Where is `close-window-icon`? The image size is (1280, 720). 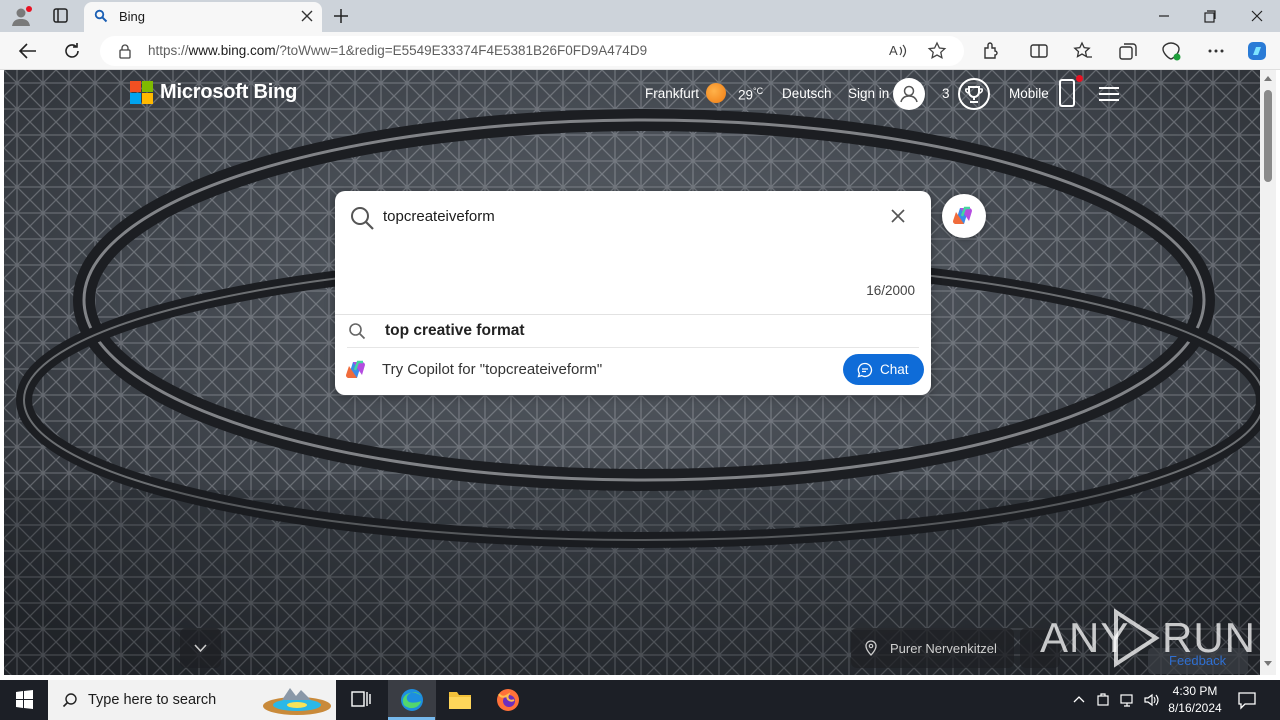 close-window-icon is located at coordinates (1257, 16).